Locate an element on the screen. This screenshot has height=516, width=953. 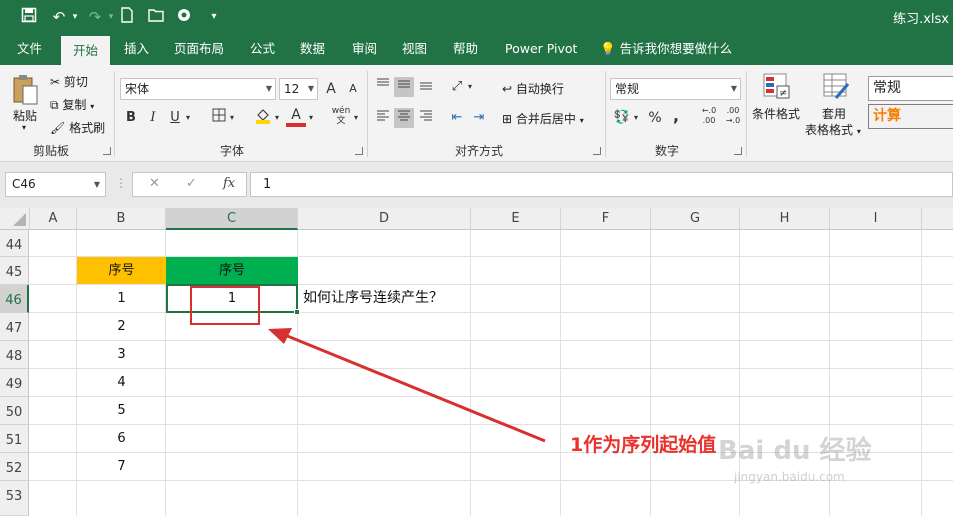
scissors-icon: ✂ is located at coordinates (55, 82).